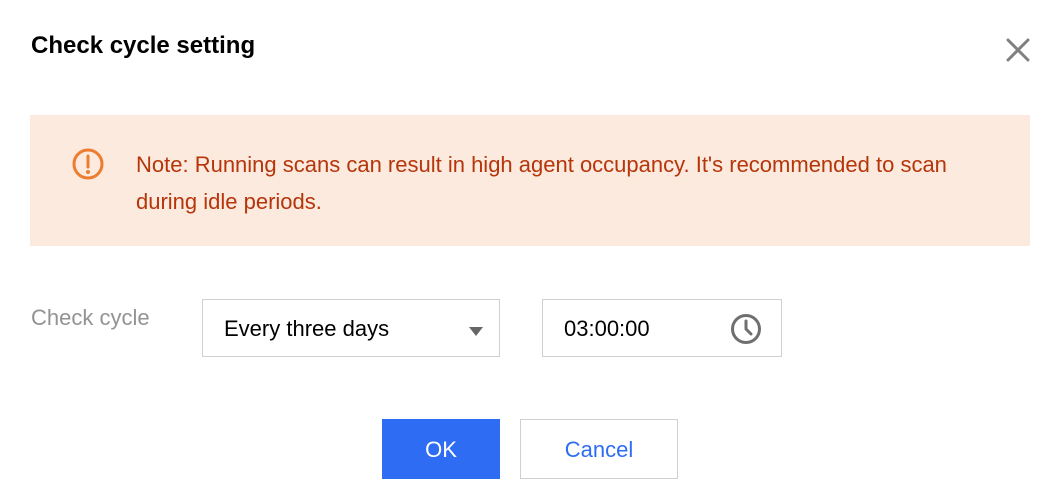 Image resolution: width=1050 pixels, height=494 pixels. Describe the element at coordinates (307, 328) in the screenshot. I see `check-cycle-selected-value: Every three days` at that location.